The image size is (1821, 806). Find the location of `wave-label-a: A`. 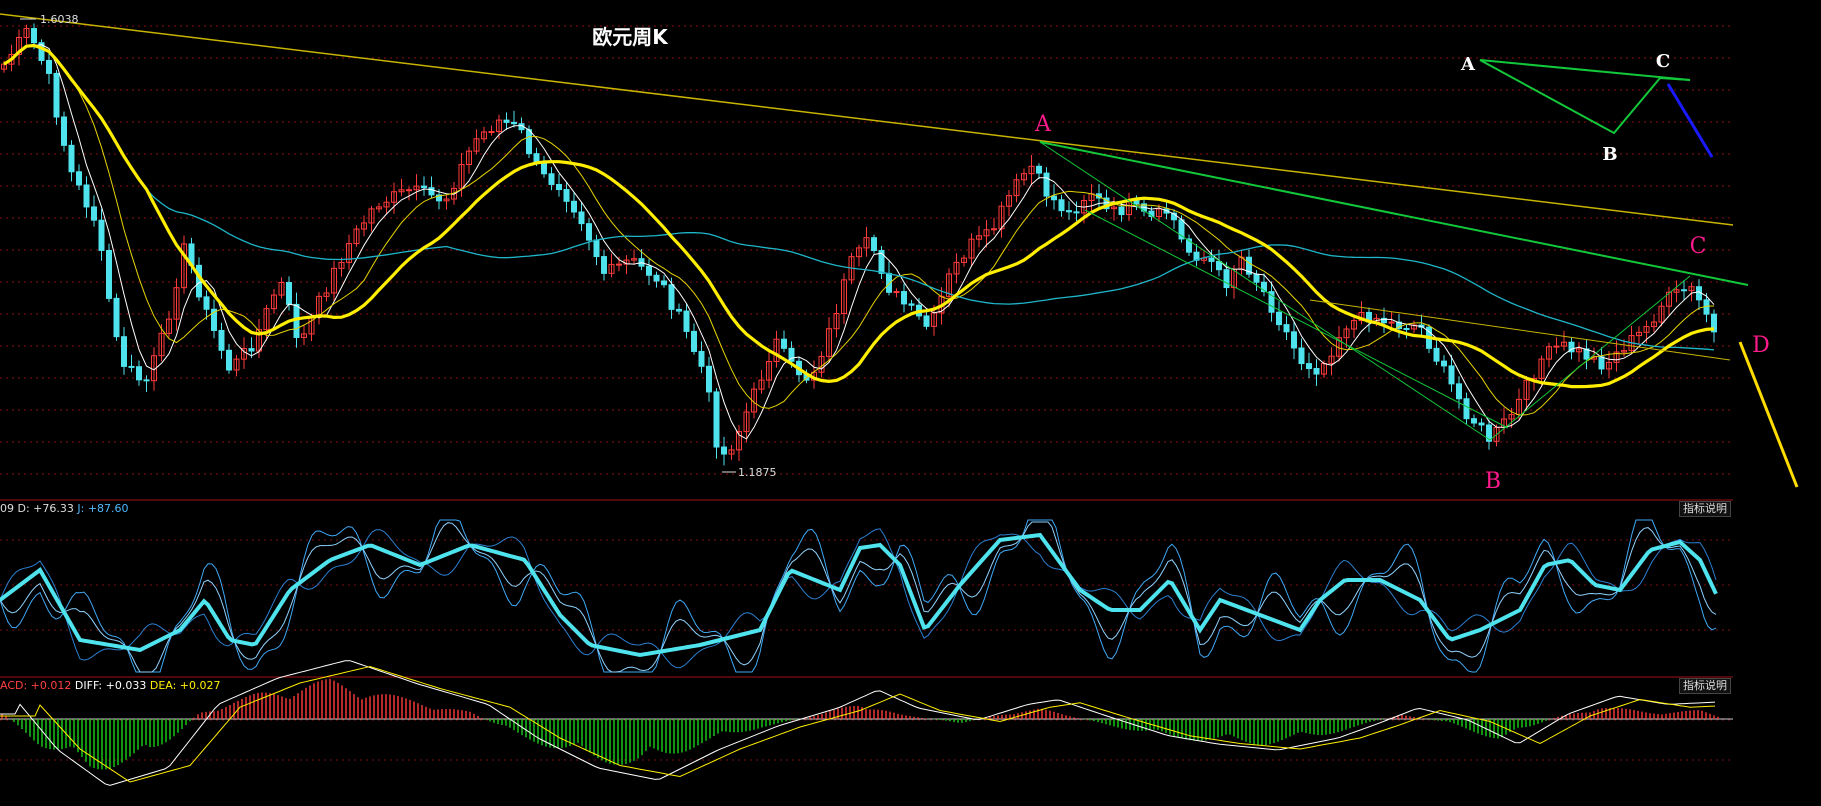

wave-label-a: A is located at coordinates (1043, 124).